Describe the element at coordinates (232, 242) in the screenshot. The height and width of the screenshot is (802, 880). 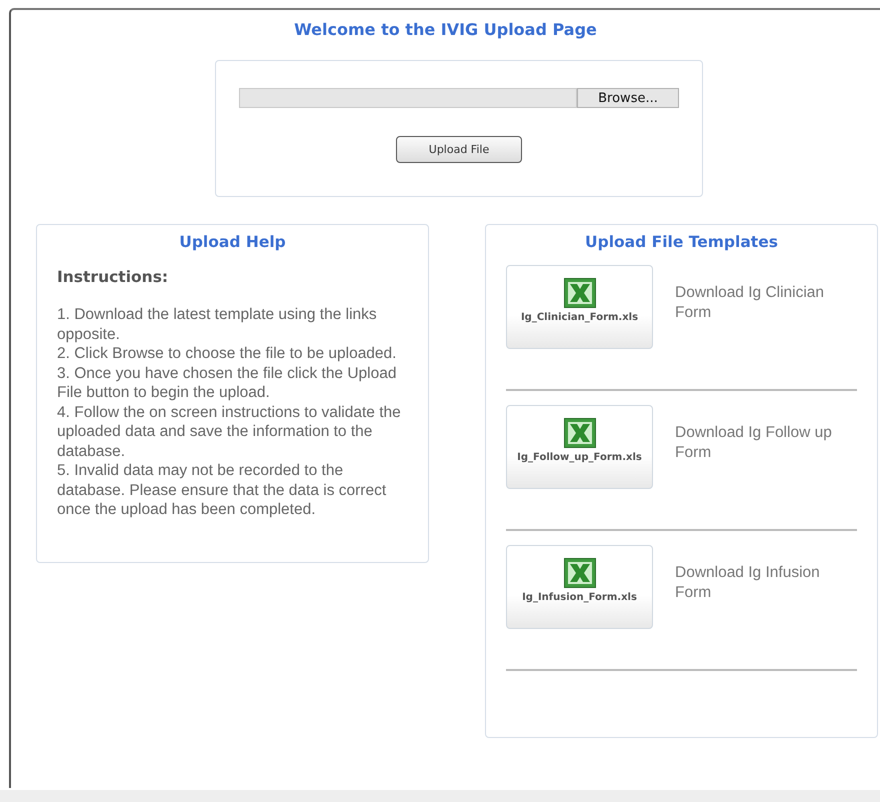
I see `panel-title: Upload Help` at that location.